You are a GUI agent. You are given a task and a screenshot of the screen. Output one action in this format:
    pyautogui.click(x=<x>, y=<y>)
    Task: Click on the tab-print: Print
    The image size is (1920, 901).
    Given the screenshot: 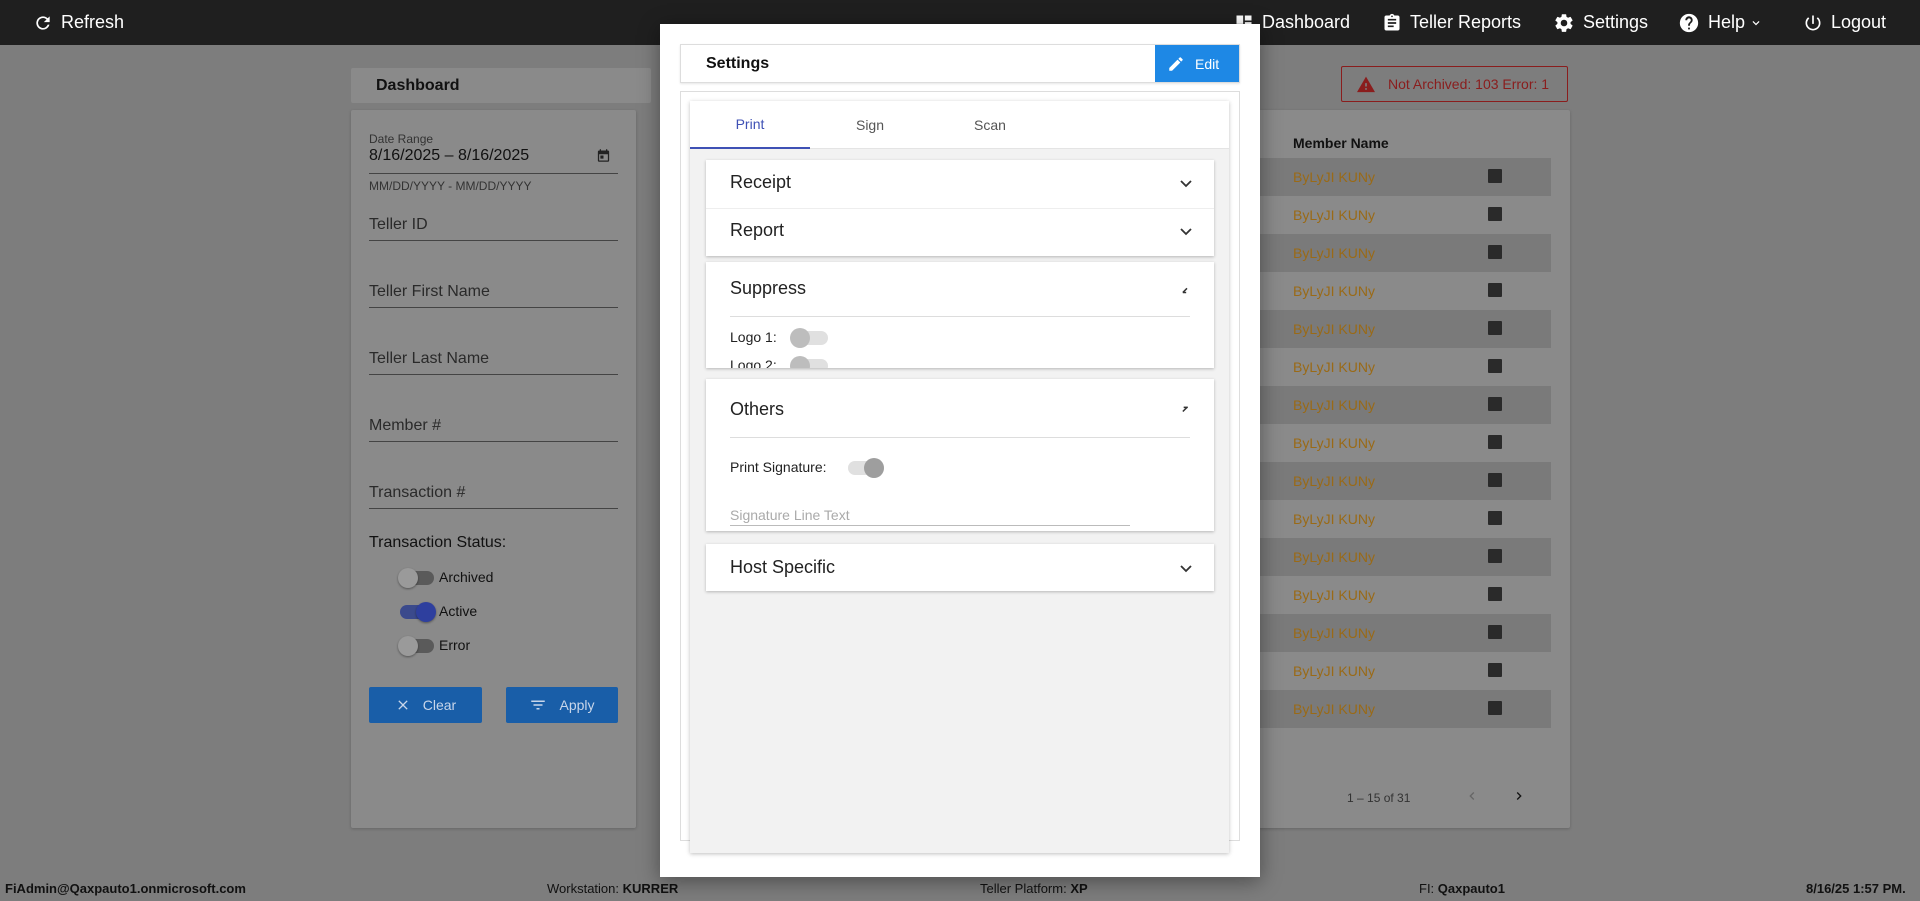 What is the action you would take?
    pyautogui.click(x=750, y=125)
    